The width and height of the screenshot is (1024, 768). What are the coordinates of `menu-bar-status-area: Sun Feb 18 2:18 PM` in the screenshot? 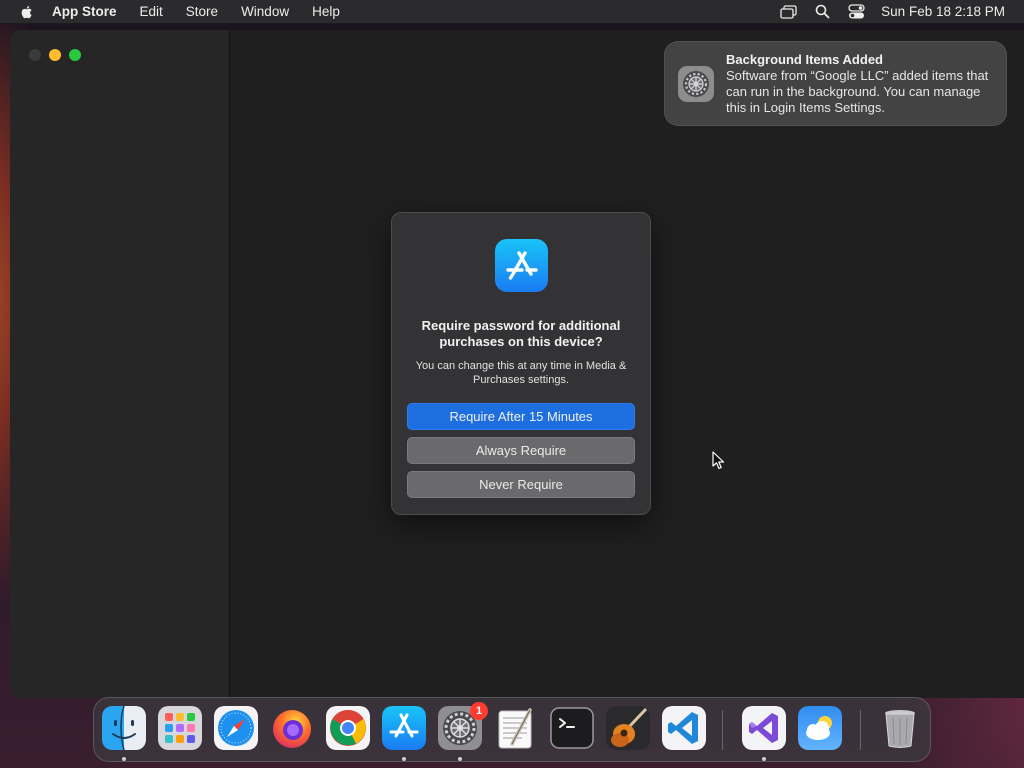 It's located at (901, 12).